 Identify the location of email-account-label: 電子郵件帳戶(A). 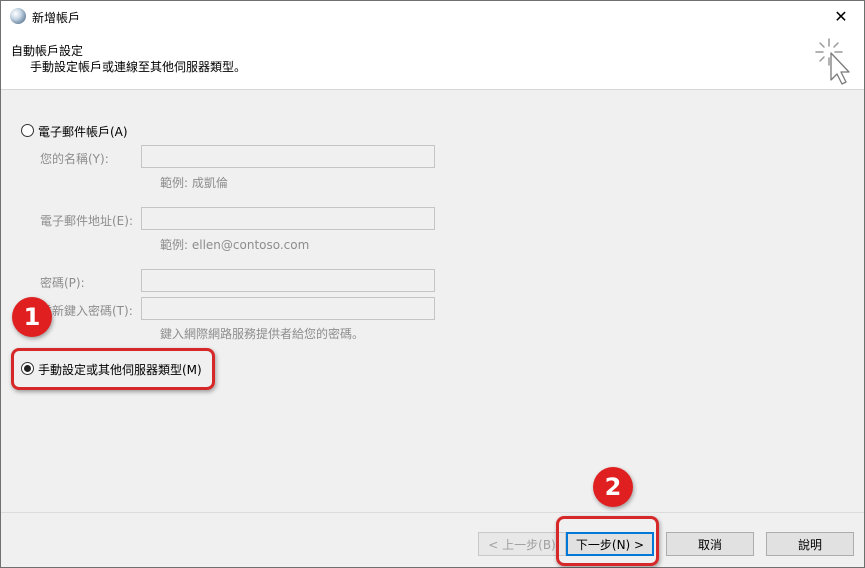
(83, 131).